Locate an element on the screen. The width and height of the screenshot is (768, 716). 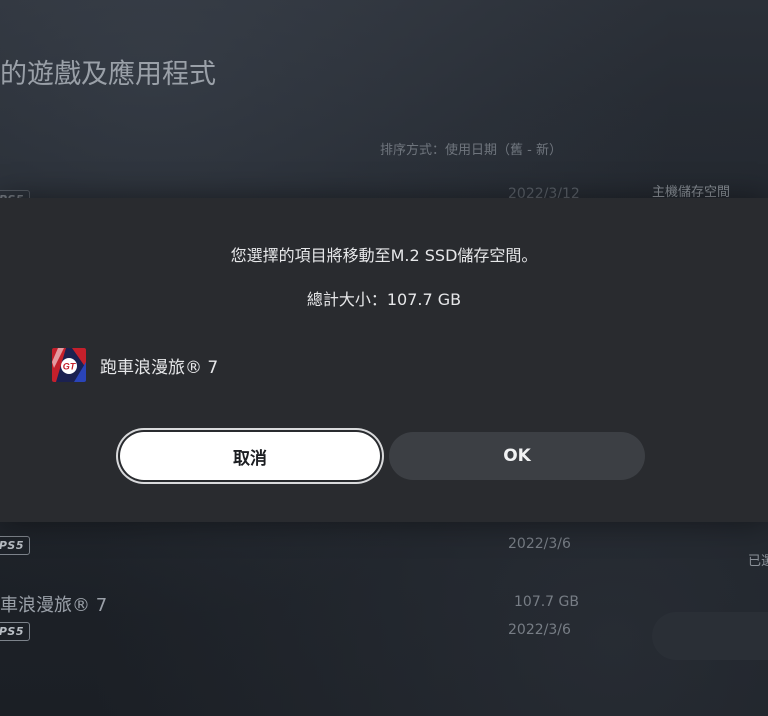
svg-text: GT is located at coordinates (70, 367).